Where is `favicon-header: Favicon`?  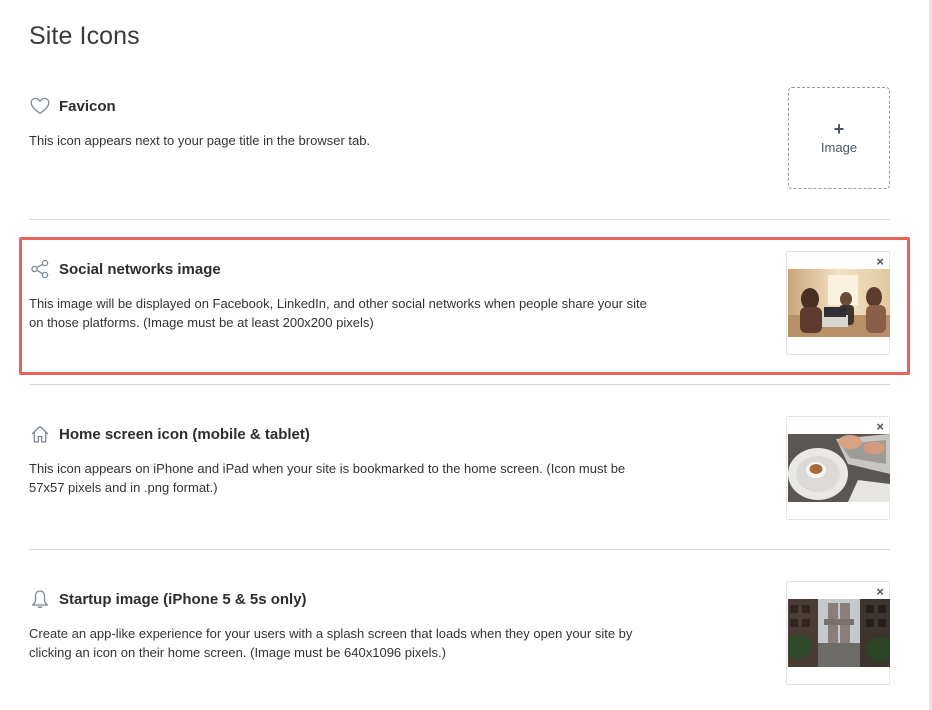 favicon-header: Favicon is located at coordinates (72, 106).